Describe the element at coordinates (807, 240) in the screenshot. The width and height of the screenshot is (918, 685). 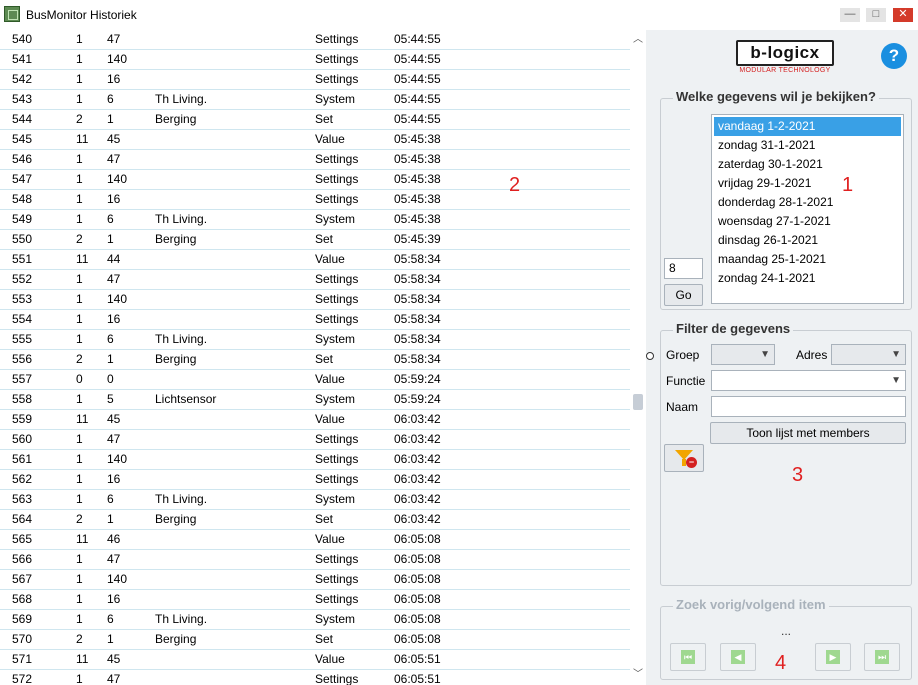
I see `date-list-item: dinsdag 26-1-2021` at that location.